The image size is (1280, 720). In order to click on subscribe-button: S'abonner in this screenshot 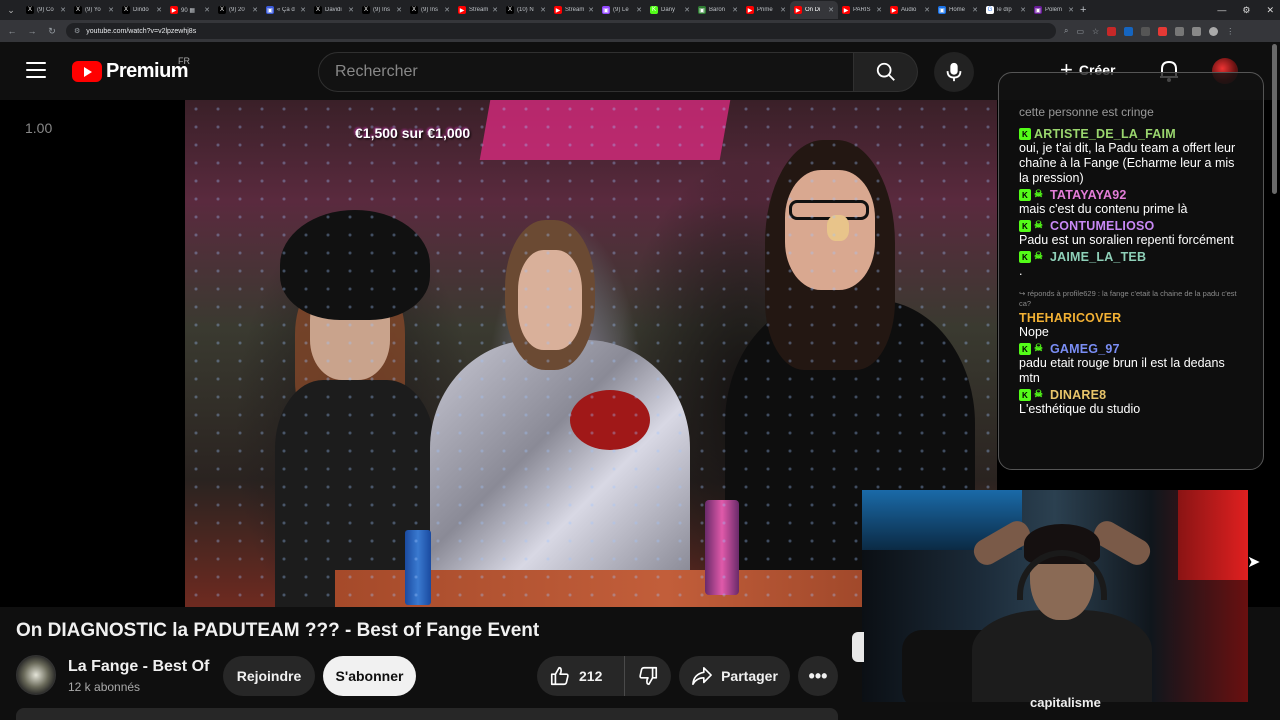, I will do `click(369, 676)`.